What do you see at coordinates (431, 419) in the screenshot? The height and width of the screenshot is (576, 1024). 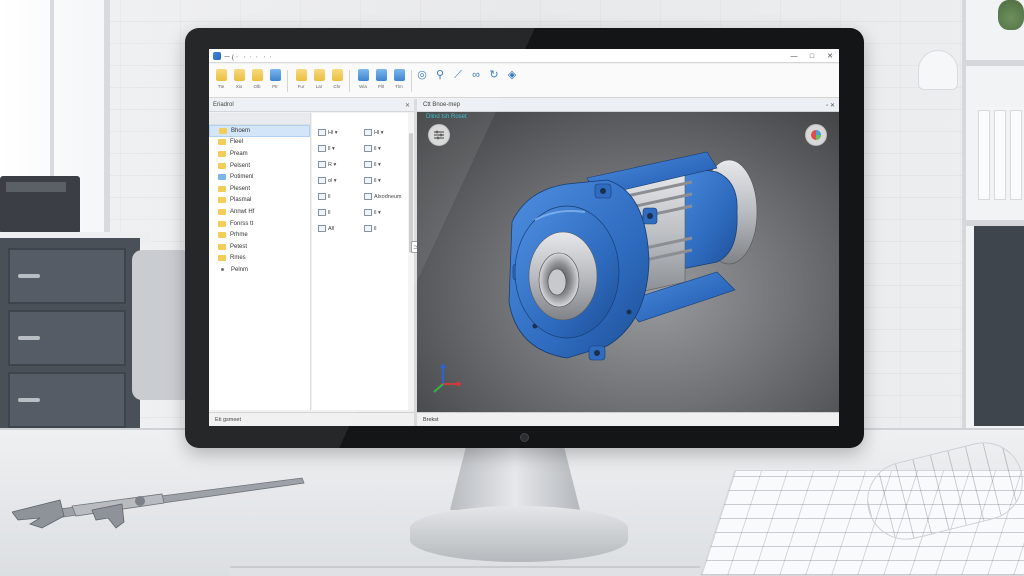 I see `viewport-status-text: Brekst` at bounding box center [431, 419].